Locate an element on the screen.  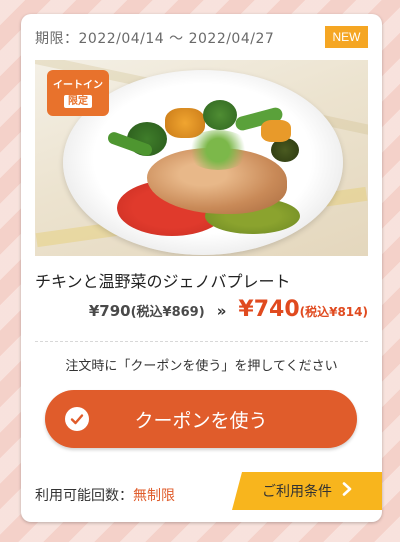
usage-instruction: 注文時に「クーポンを使う」を押してください is located at coordinates (201, 366).